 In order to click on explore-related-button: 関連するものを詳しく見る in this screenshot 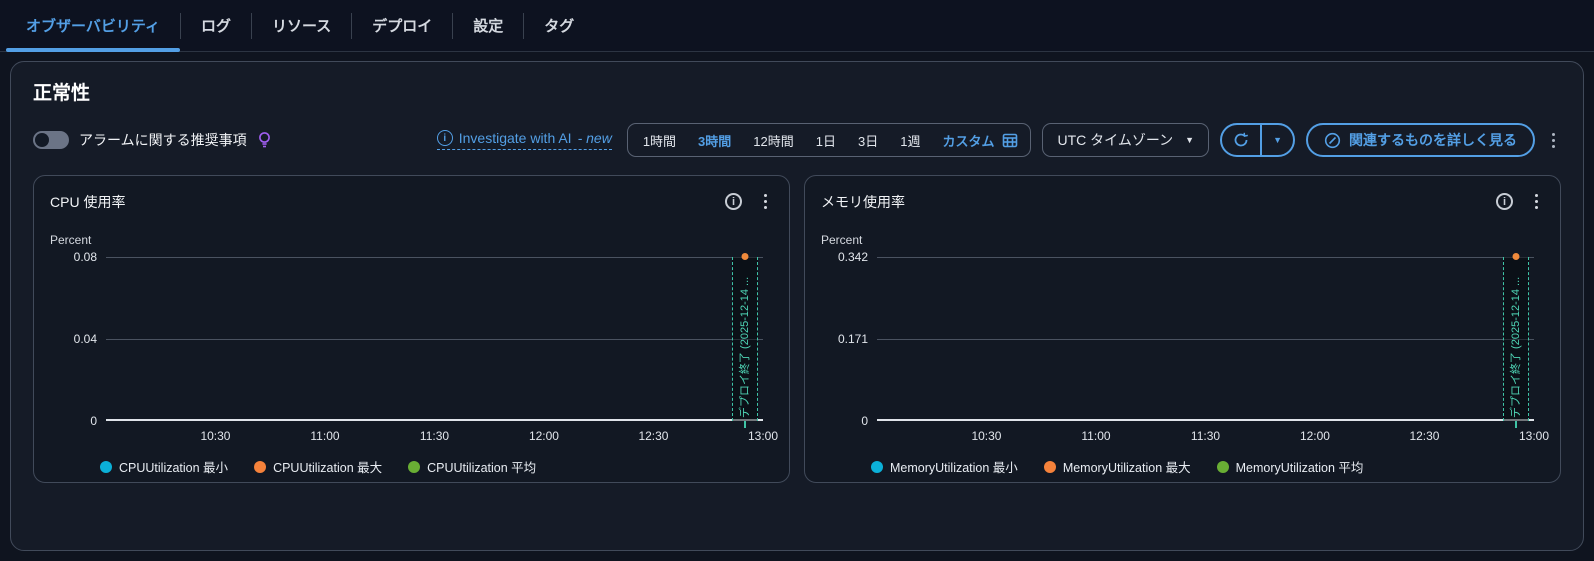, I will do `click(1420, 140)`.